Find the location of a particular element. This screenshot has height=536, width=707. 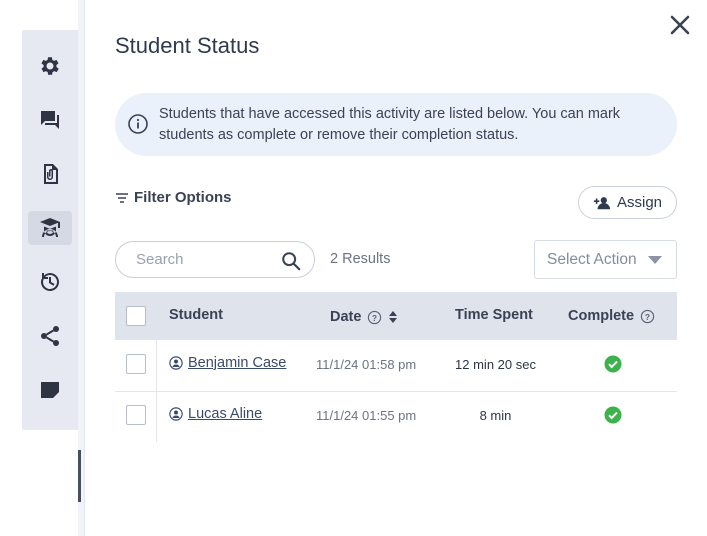

scrollbar is located at coordinates (79, 476).